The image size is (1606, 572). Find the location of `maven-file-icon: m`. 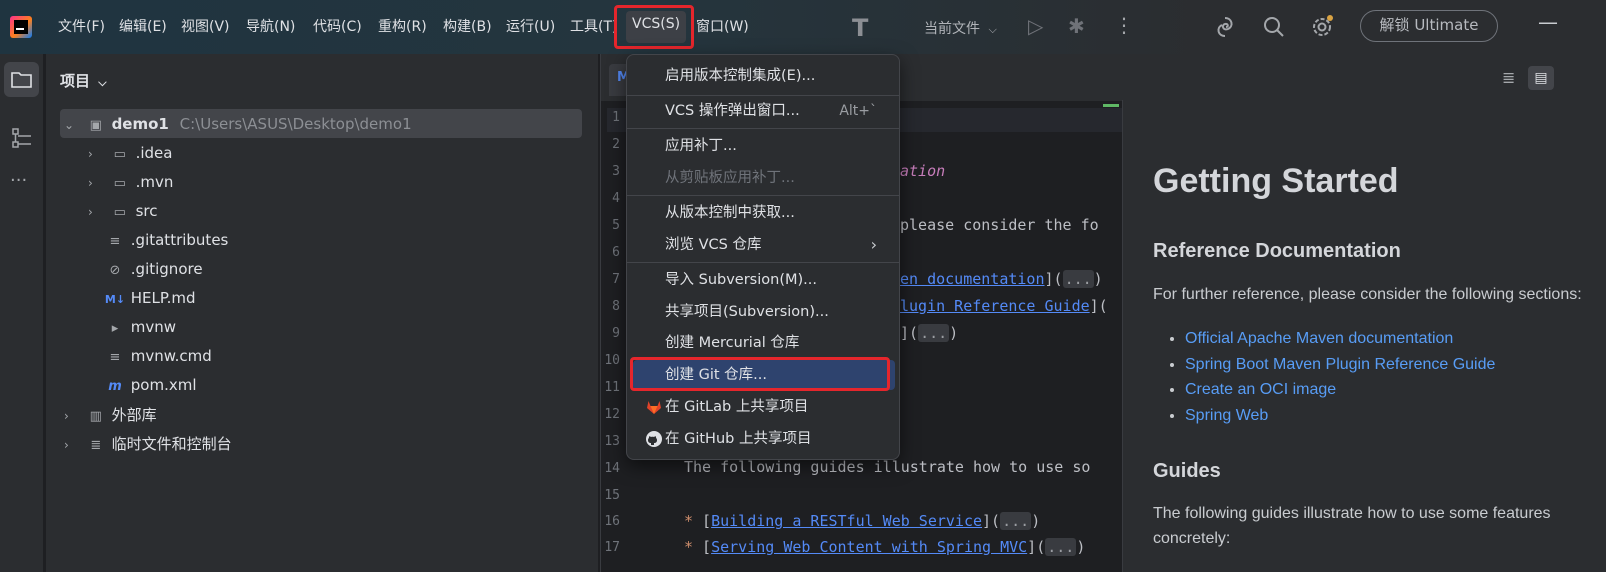

maven-file-icon: m is located at coordinates (115, 386).